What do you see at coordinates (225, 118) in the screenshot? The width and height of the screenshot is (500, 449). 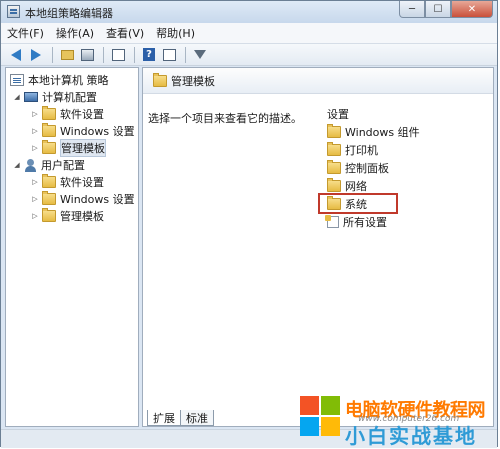 I see `description-text: 选择一个项目来查看它的描述。` at bounding box center [225, 118].